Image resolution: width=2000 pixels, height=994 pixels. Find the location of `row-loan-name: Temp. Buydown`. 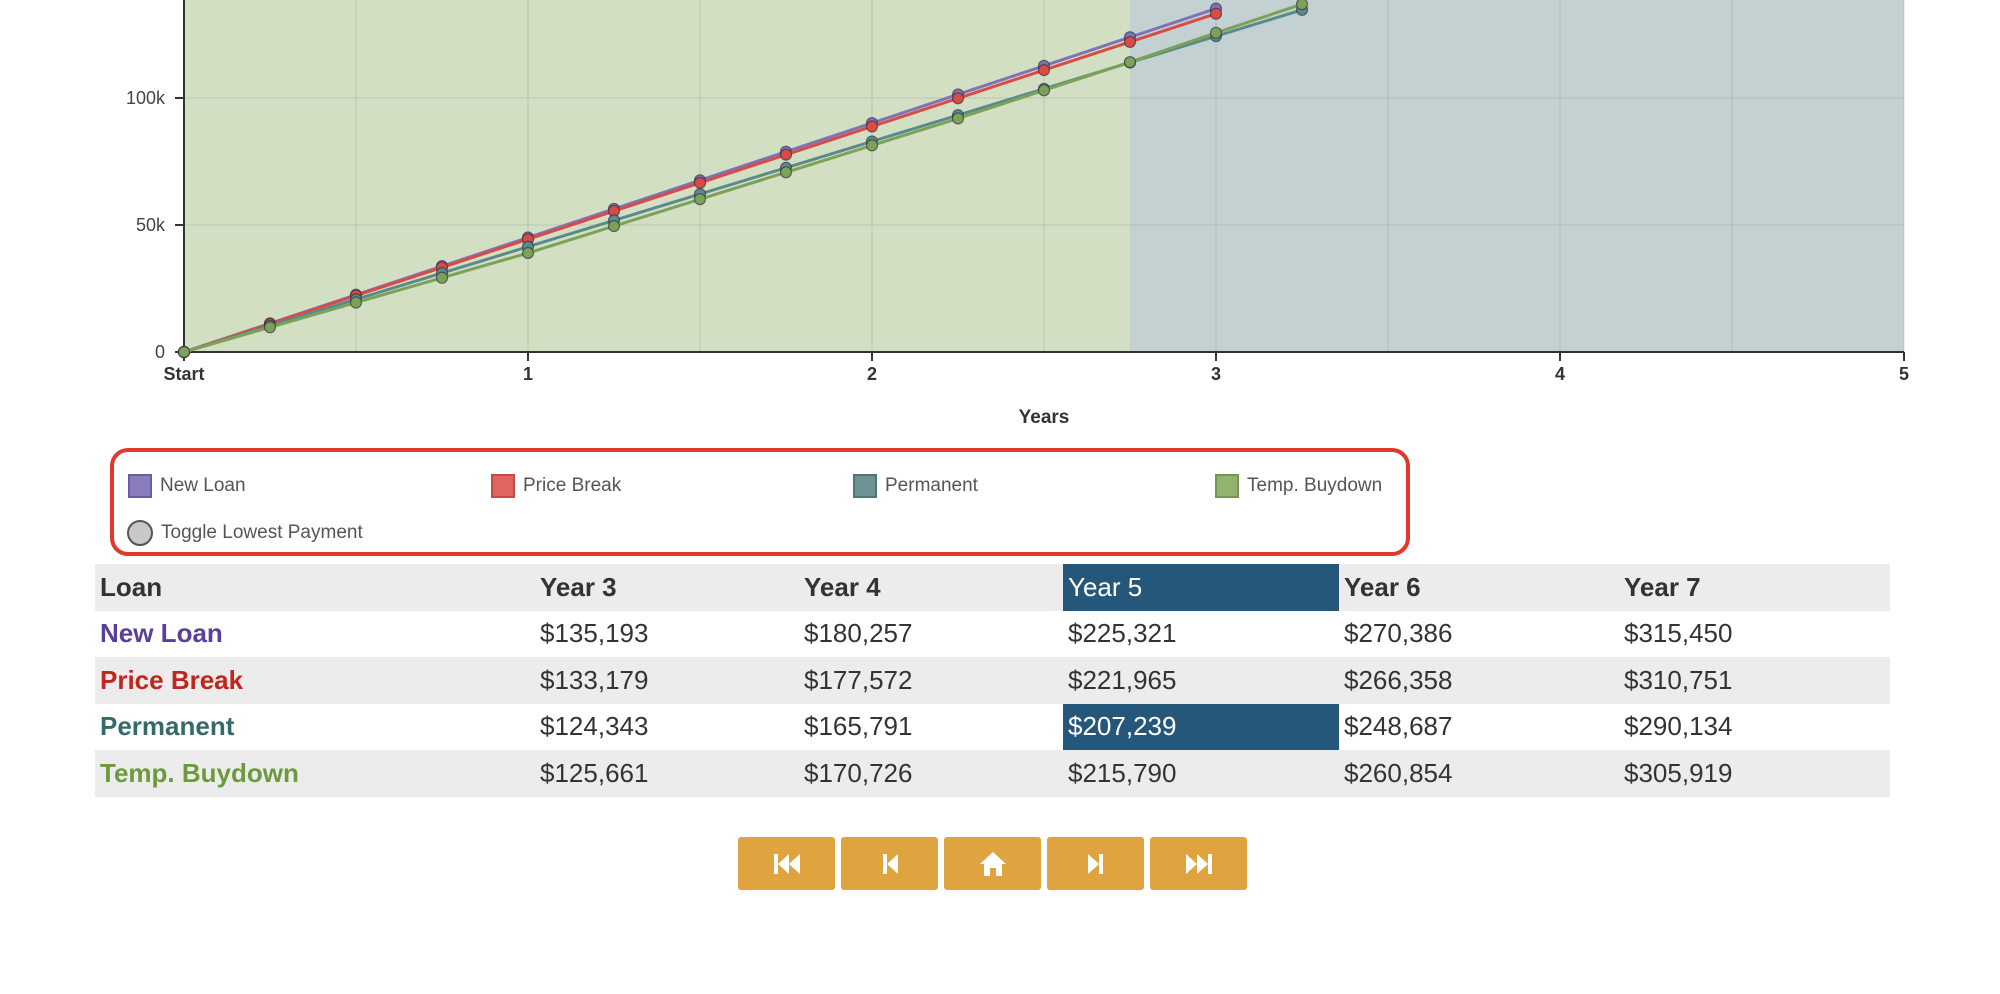

row-loan-name: Temp. Buydown is located at coordinates (199, 772).